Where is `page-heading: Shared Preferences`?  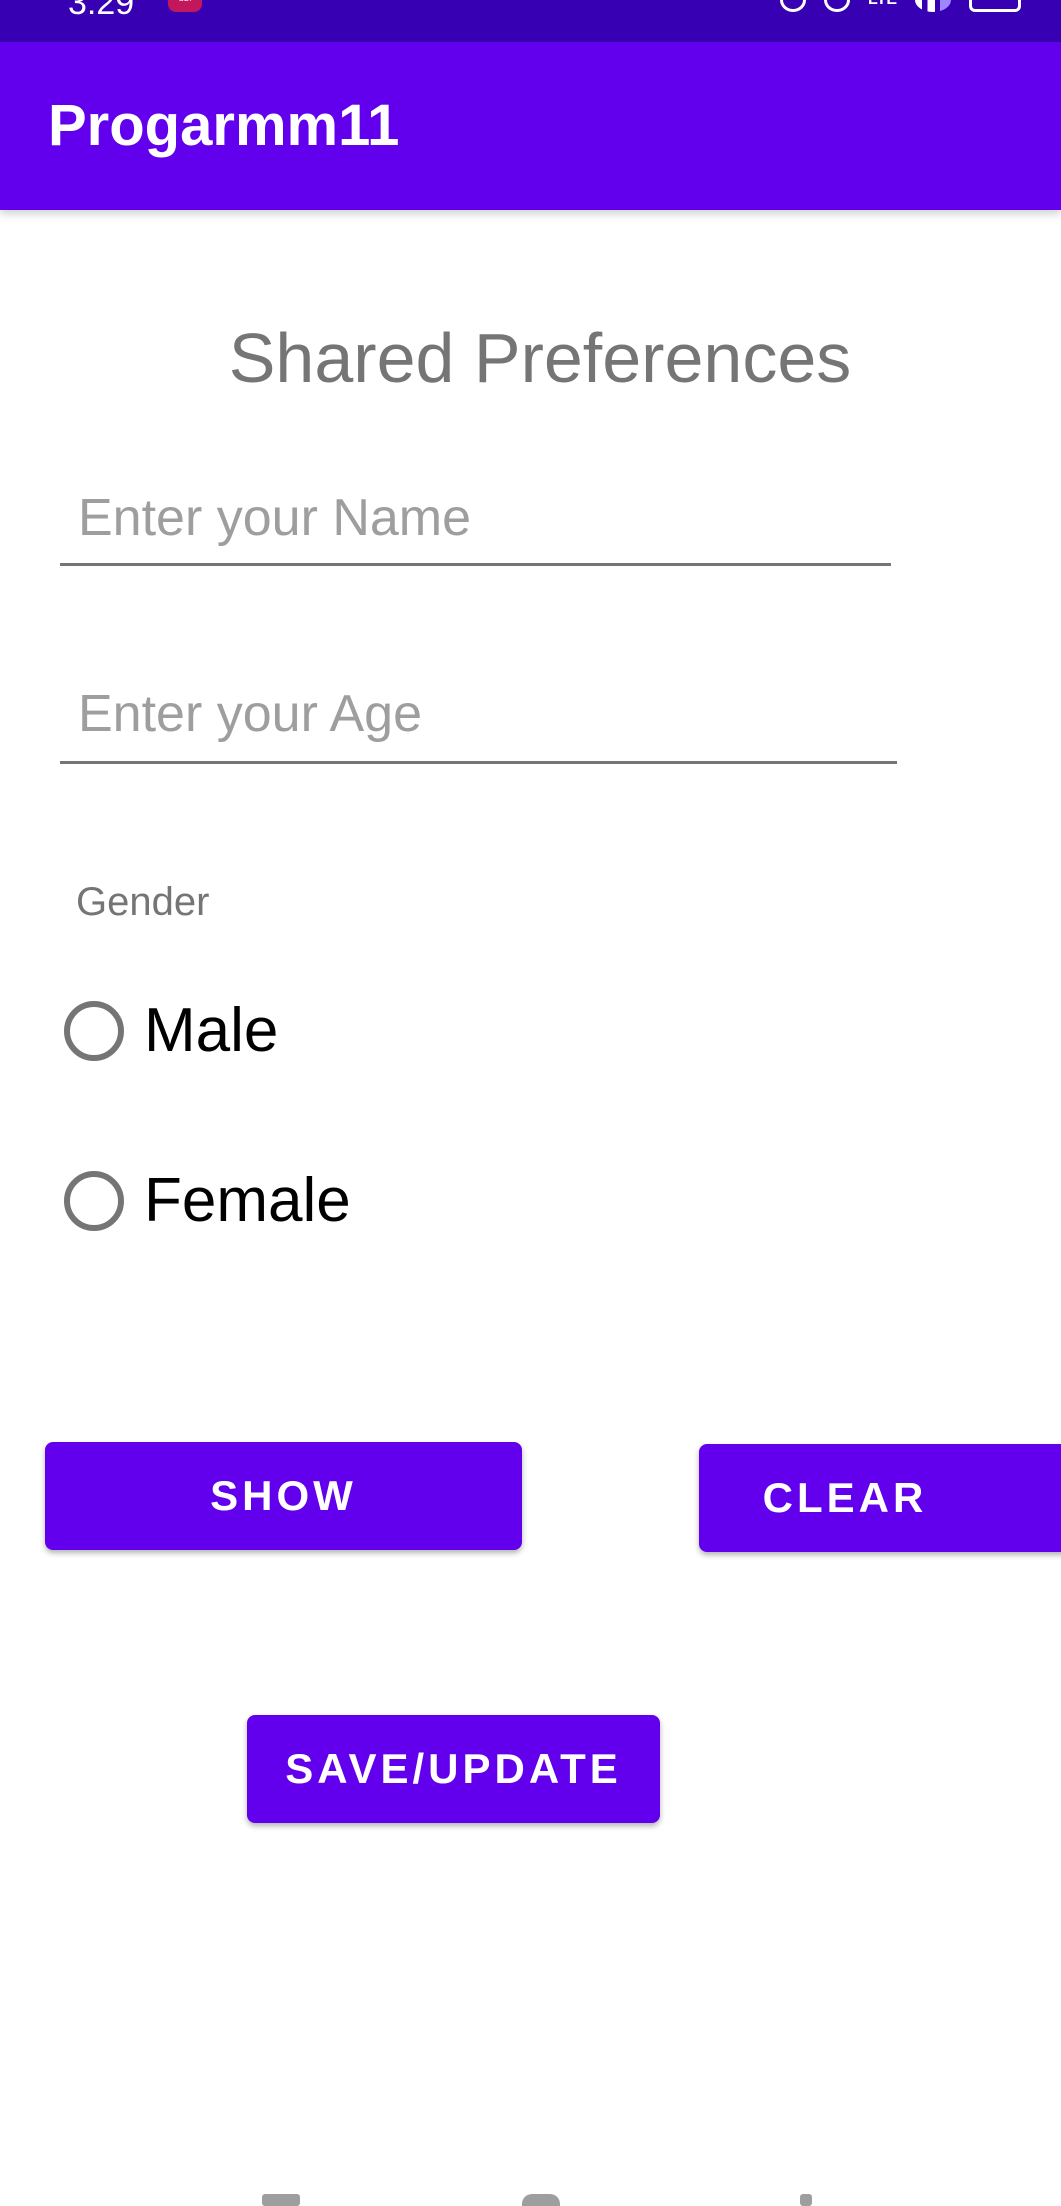 page-heading: Shared Preferences is located at coordinates (540, 358).